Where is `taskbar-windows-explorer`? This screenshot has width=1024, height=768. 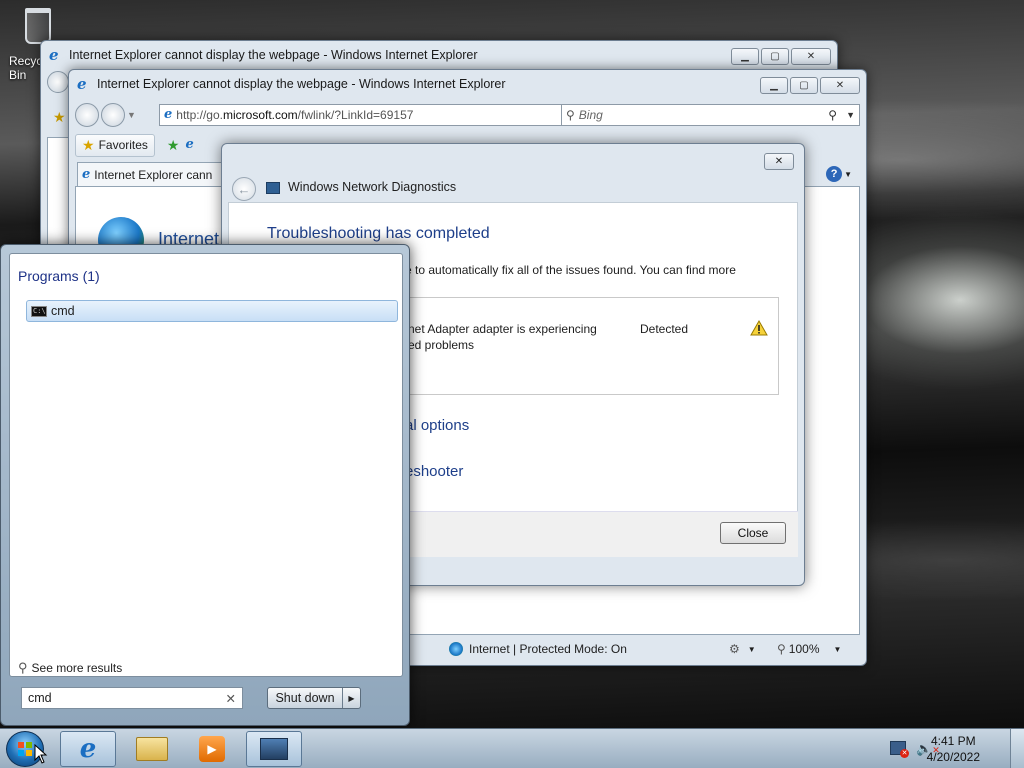
taskbar-windows-explorer is located at coordinates (152, 749).